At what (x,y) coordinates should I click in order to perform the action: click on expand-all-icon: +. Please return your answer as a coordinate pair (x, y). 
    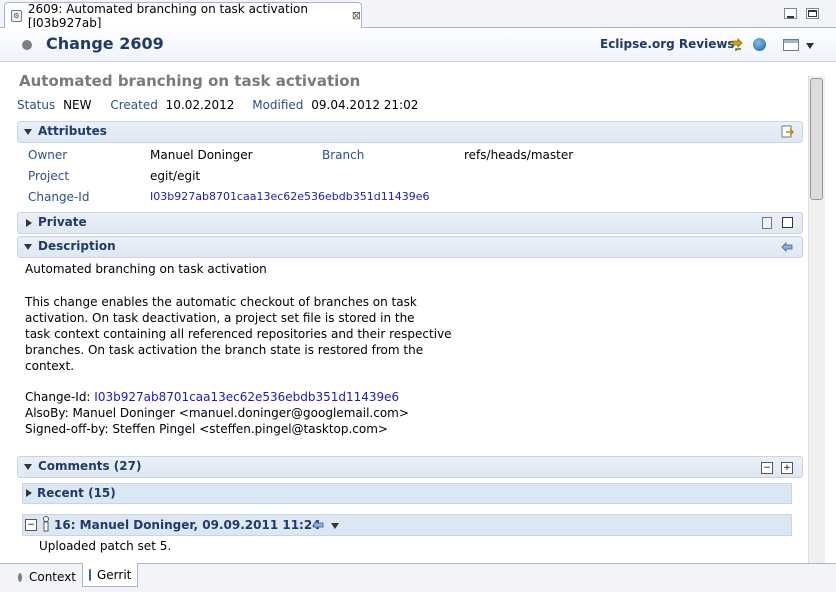
    Looking at the image, I should click on (787, 468).